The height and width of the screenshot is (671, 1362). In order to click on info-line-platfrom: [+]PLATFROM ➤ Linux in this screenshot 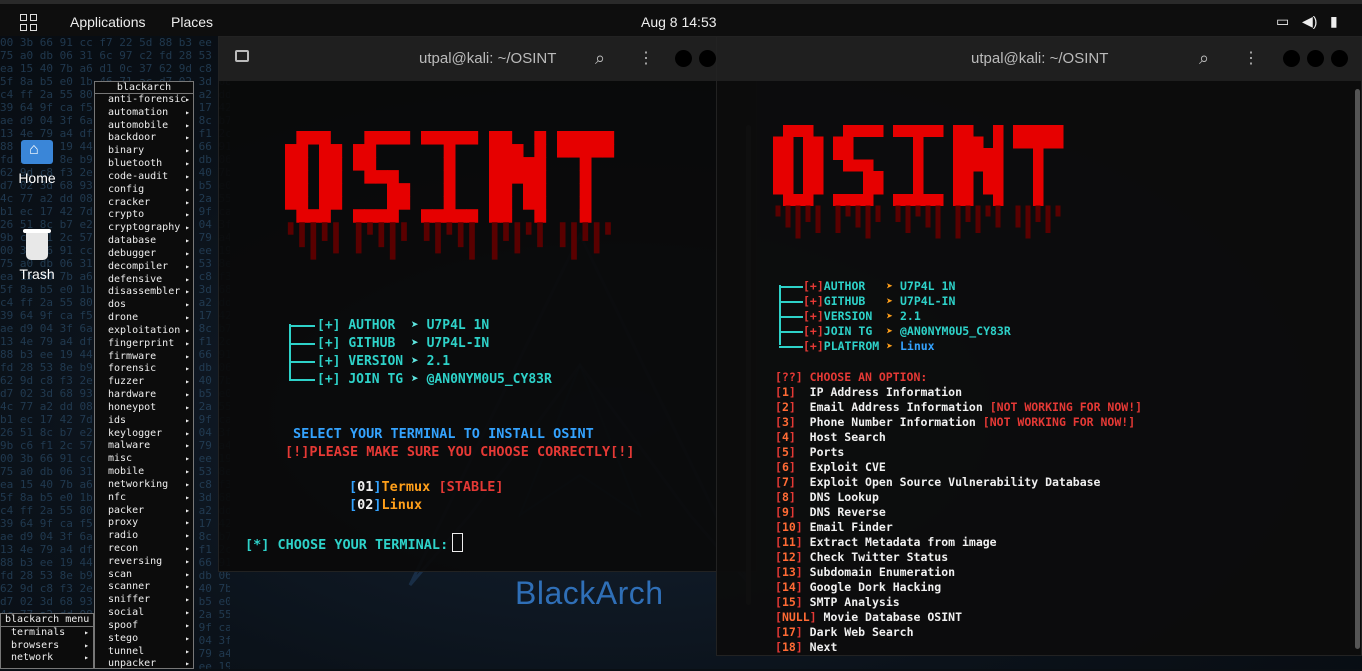, I will do `click(869, 346)`.